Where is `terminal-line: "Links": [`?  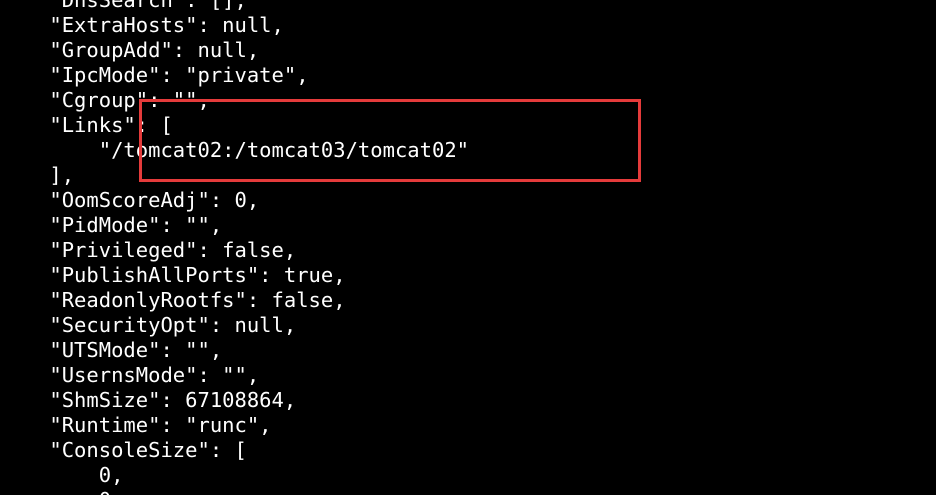 terminal-line: "Links": [ is located at coordinates (86, 125).